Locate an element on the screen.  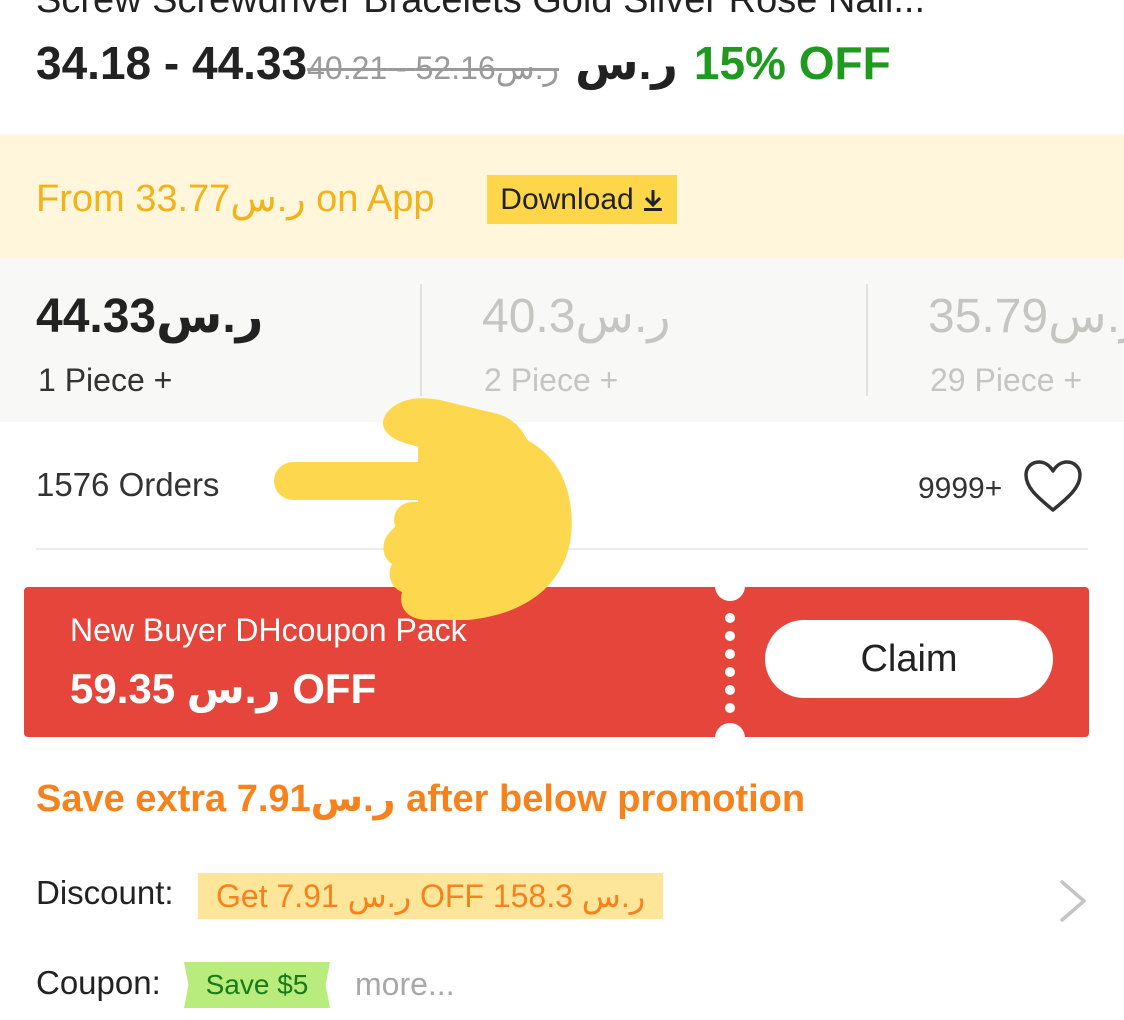
download-icon is located at coordinates (652, 200).